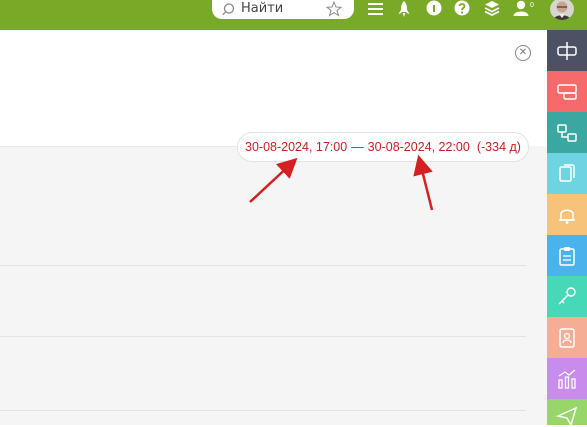 The height and width of the screenshot is (427, 587). I want to click on rail-send, so click(567, 413).